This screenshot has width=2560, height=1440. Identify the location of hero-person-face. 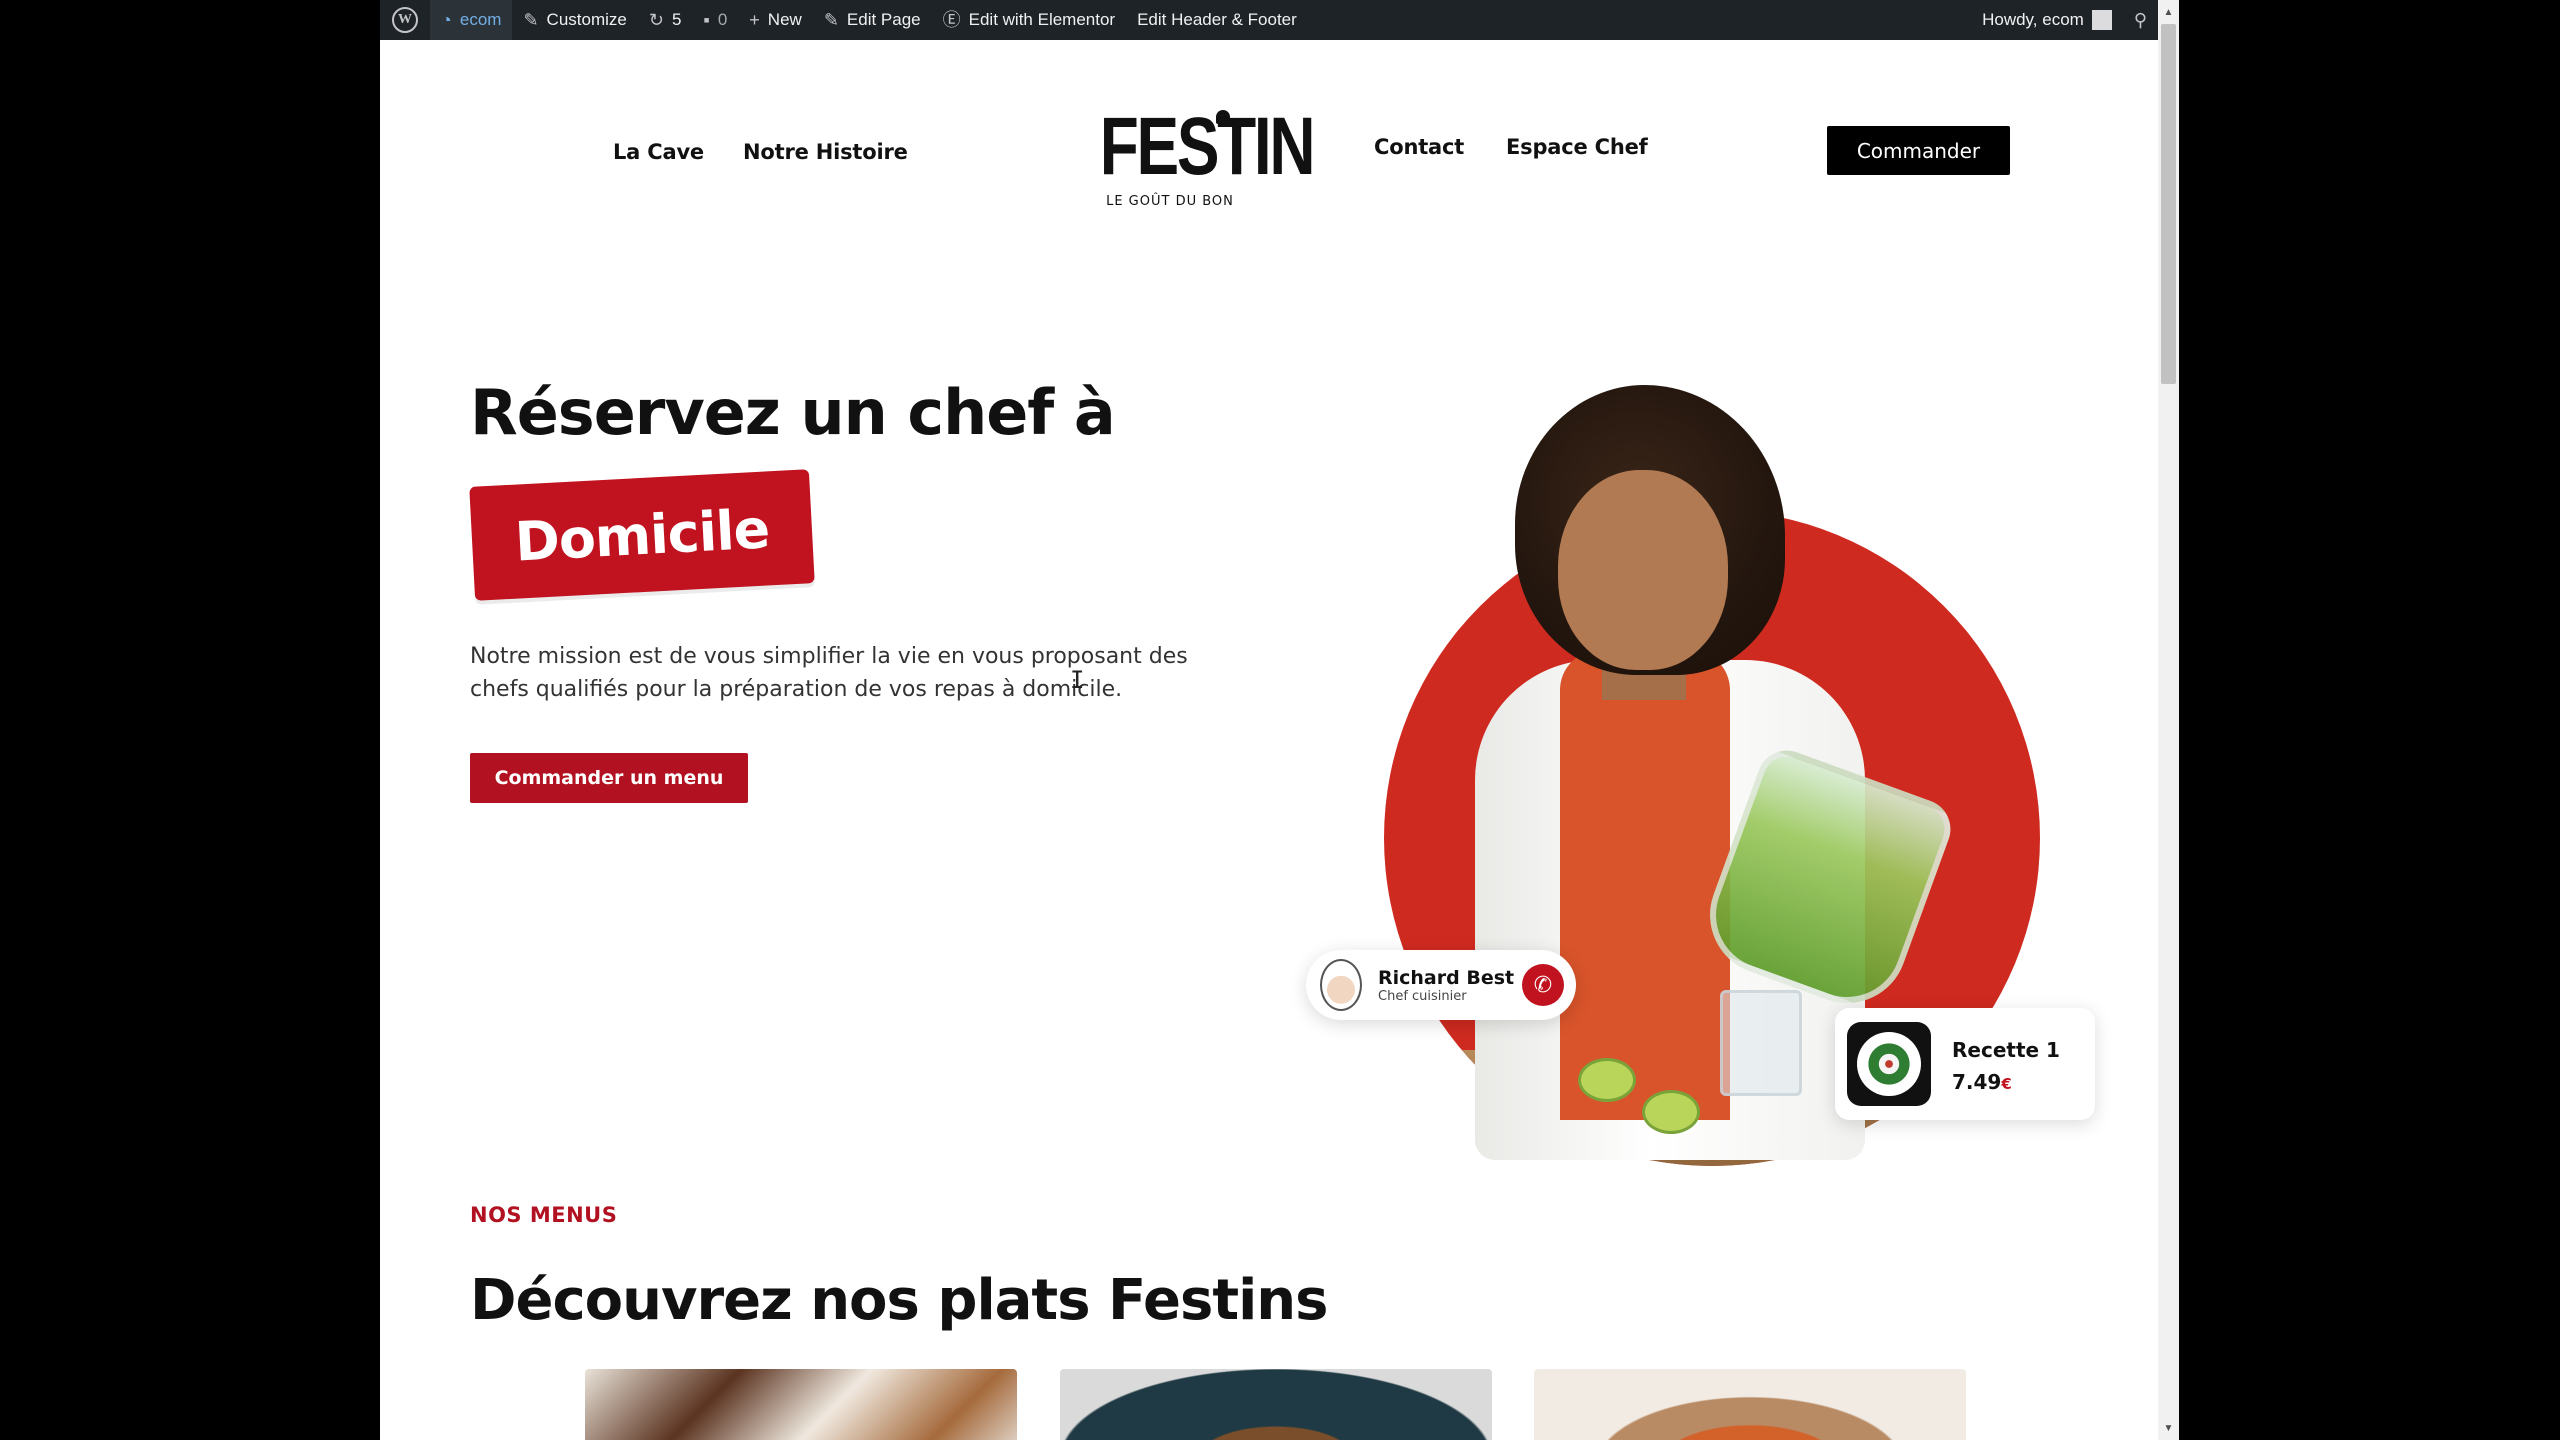
(1643, 570).